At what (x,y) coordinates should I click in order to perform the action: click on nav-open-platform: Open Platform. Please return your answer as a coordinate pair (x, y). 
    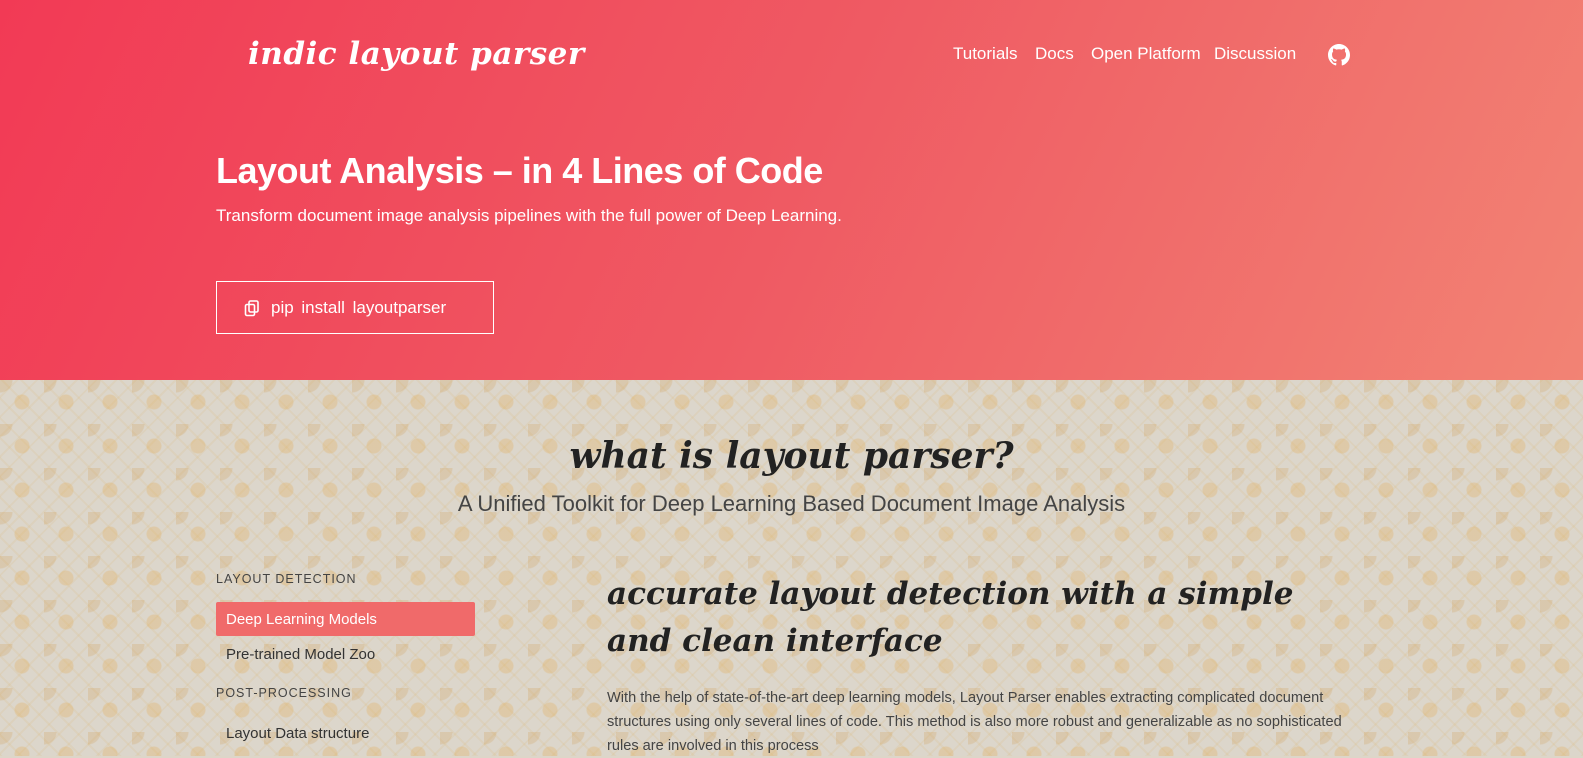
    Looking at the image, I should click on (1146, 54).